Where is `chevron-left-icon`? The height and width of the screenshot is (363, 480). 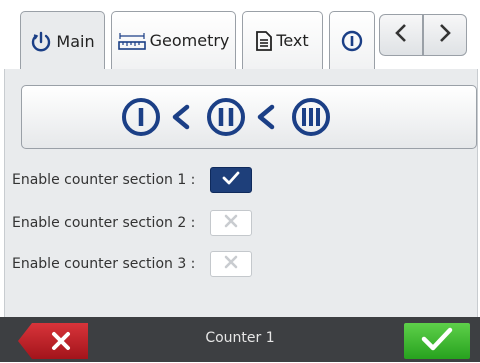 chevron-left-icon is located at coordinates (401, 35).